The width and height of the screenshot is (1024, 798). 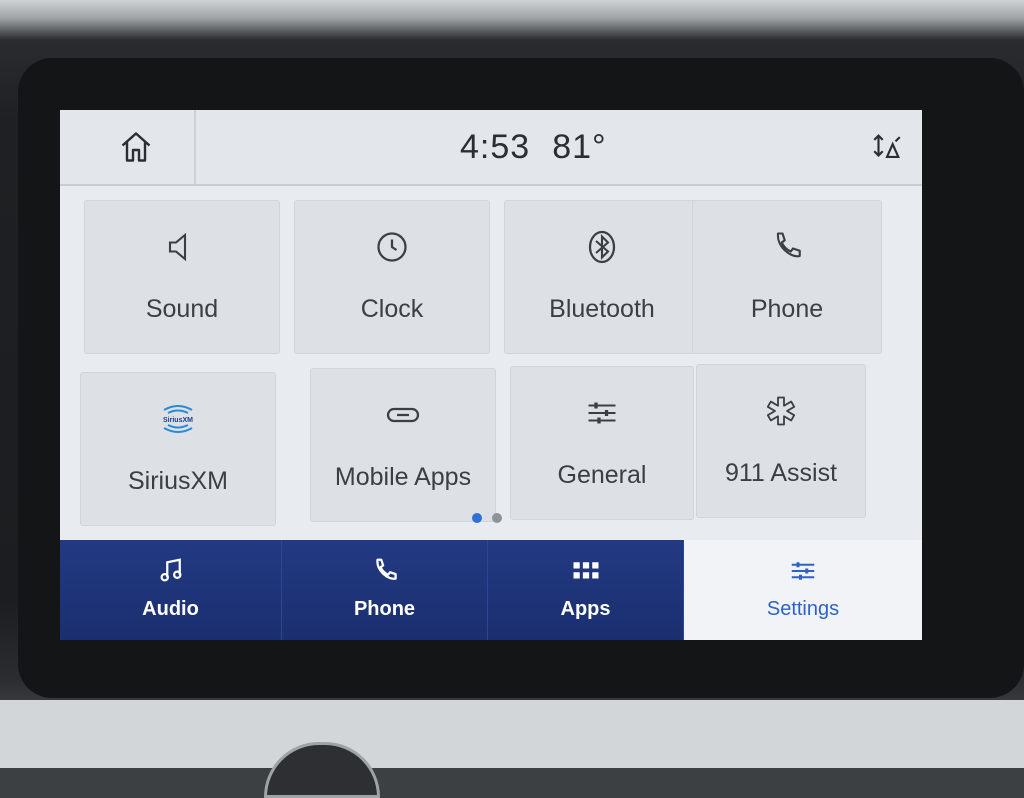 What do you see at coordinates (787, 309) in the screenshot?
I see `tile-label: Phone` at bounding box center [787, 309].